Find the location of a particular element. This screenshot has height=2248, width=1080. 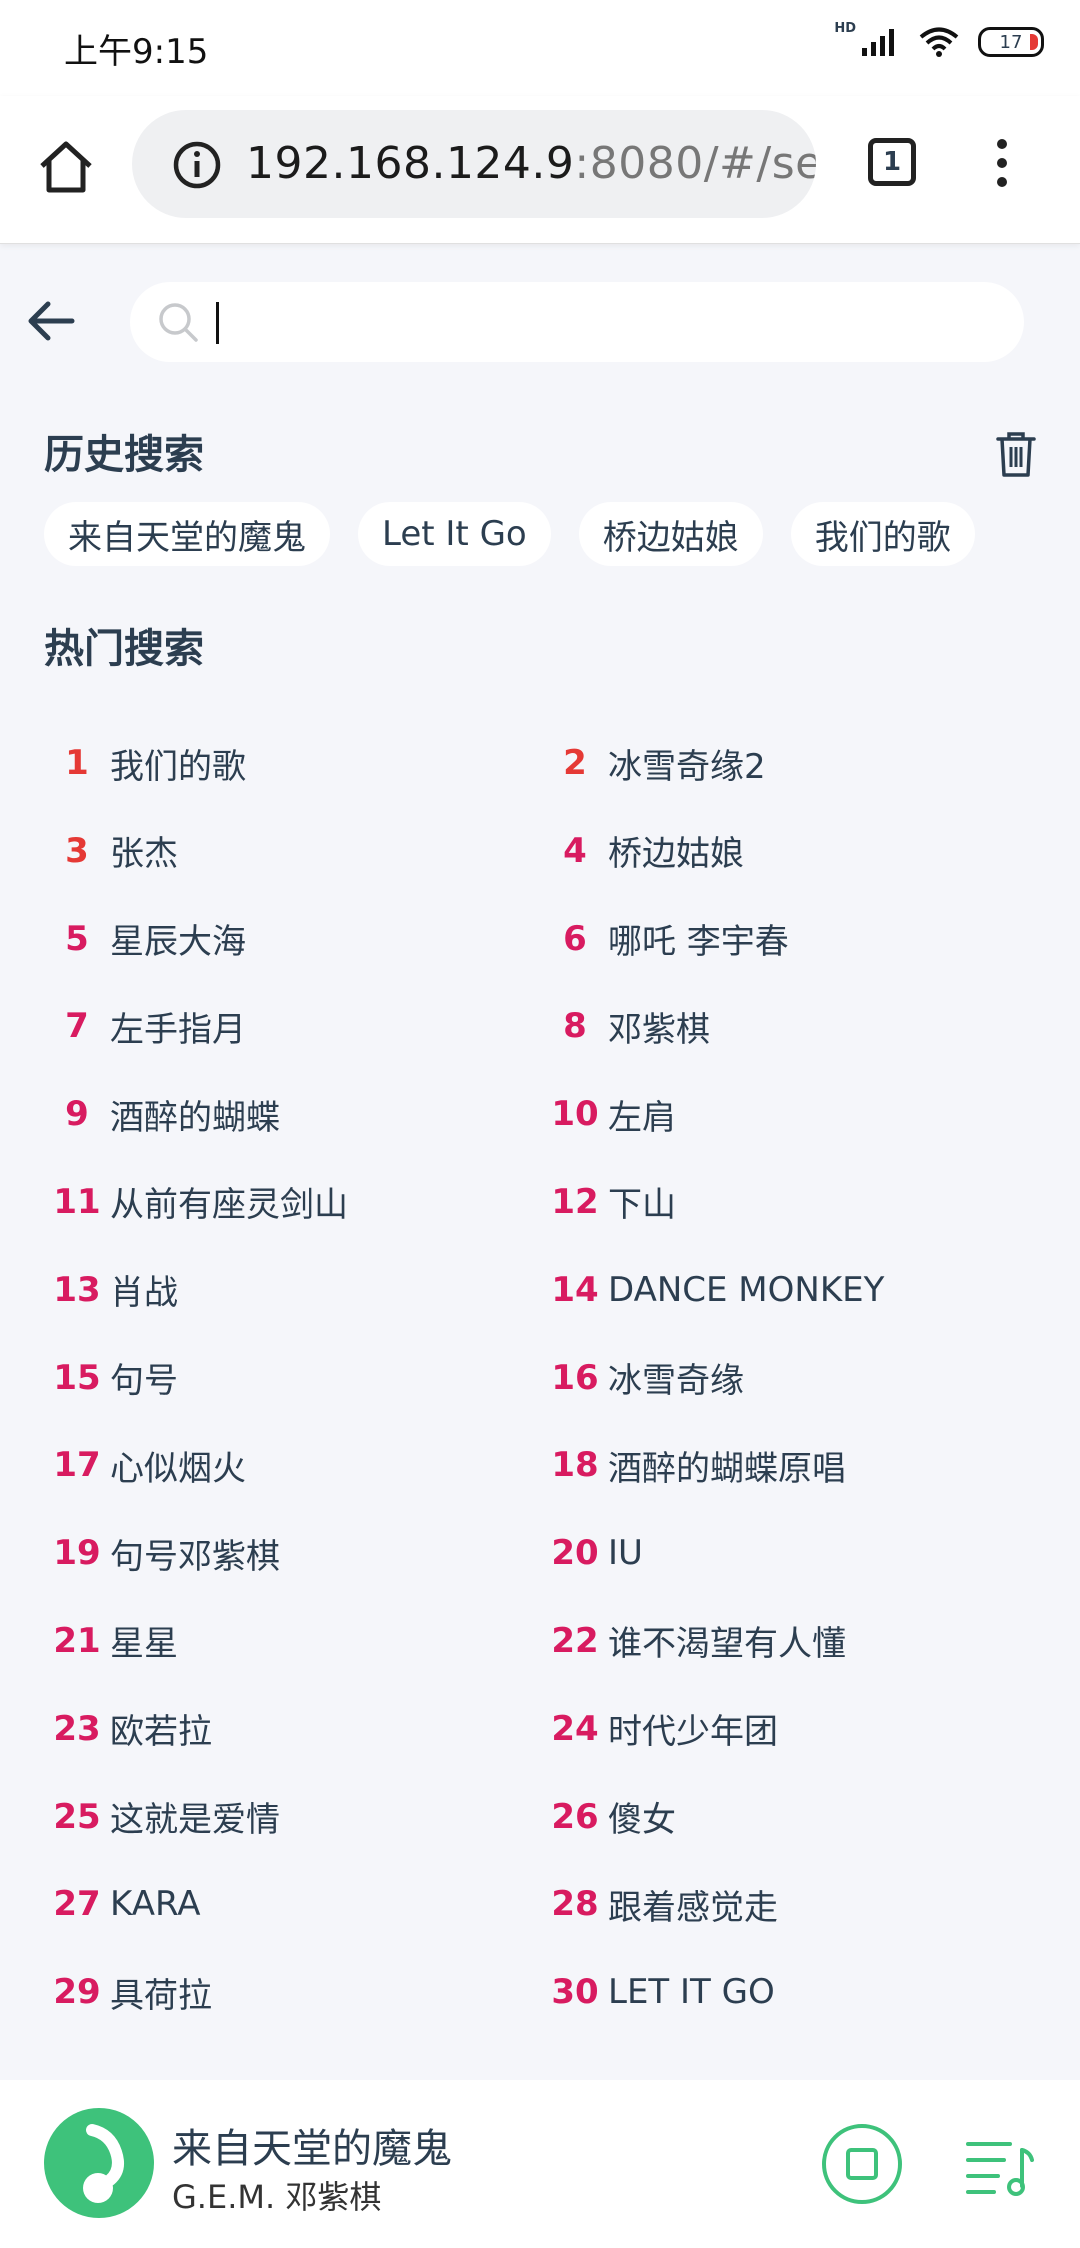

hot-name: 张杰 is located at coordinates (144, 854).